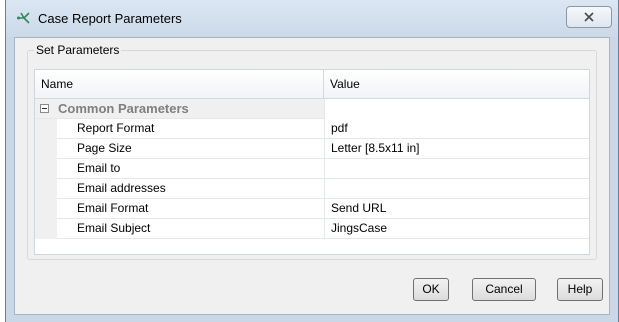  Describe the element at coordinates (312, 209) in the screenshot. I see `param-row-email-format: Email Format Send URL` at that location.